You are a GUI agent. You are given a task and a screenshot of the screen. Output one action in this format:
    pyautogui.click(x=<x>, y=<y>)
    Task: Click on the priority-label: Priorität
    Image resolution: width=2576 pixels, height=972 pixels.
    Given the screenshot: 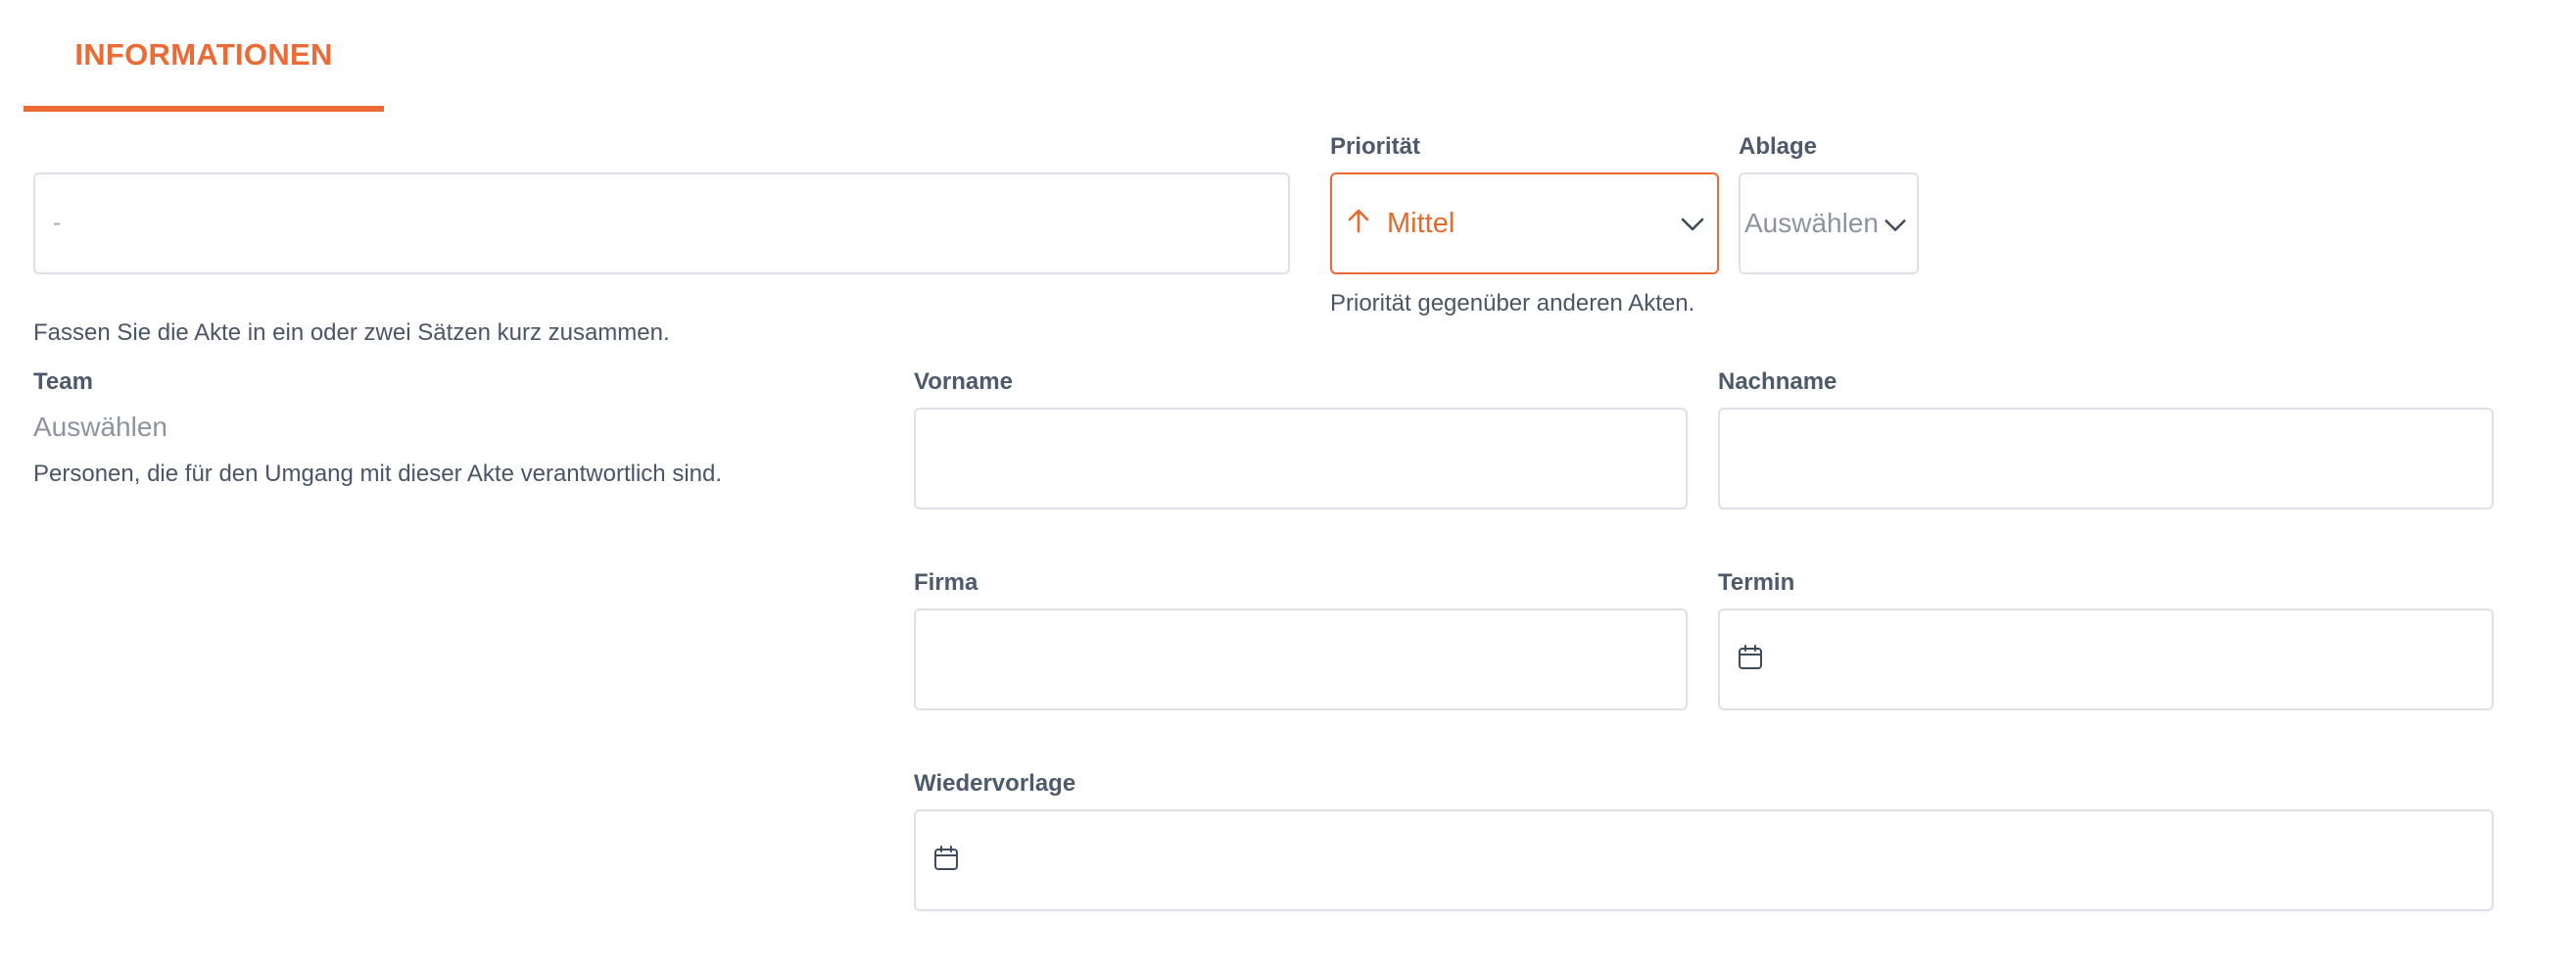 What is the action you would take?
    pyautogui.click(x=1376, y=146)
    